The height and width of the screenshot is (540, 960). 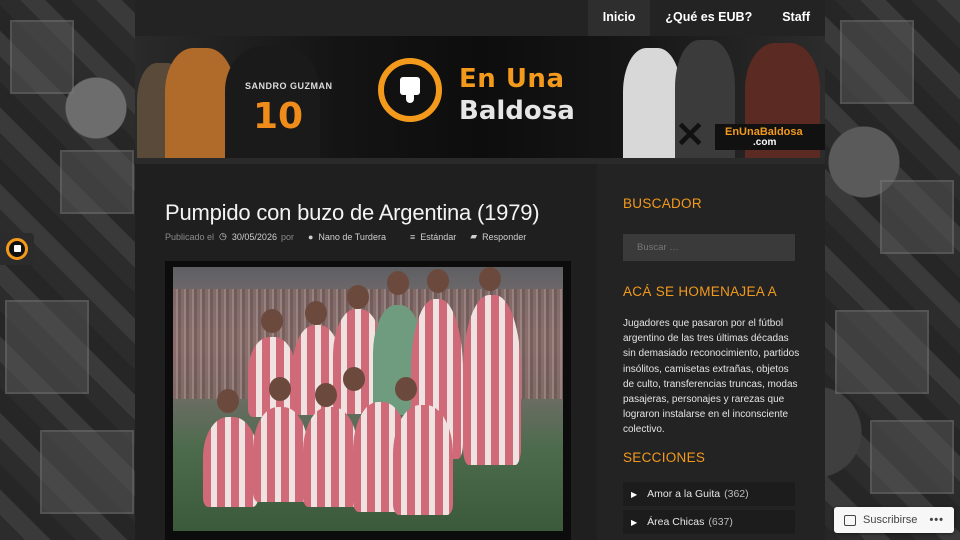 I want to click on search-input, so click(x=709, y=247).